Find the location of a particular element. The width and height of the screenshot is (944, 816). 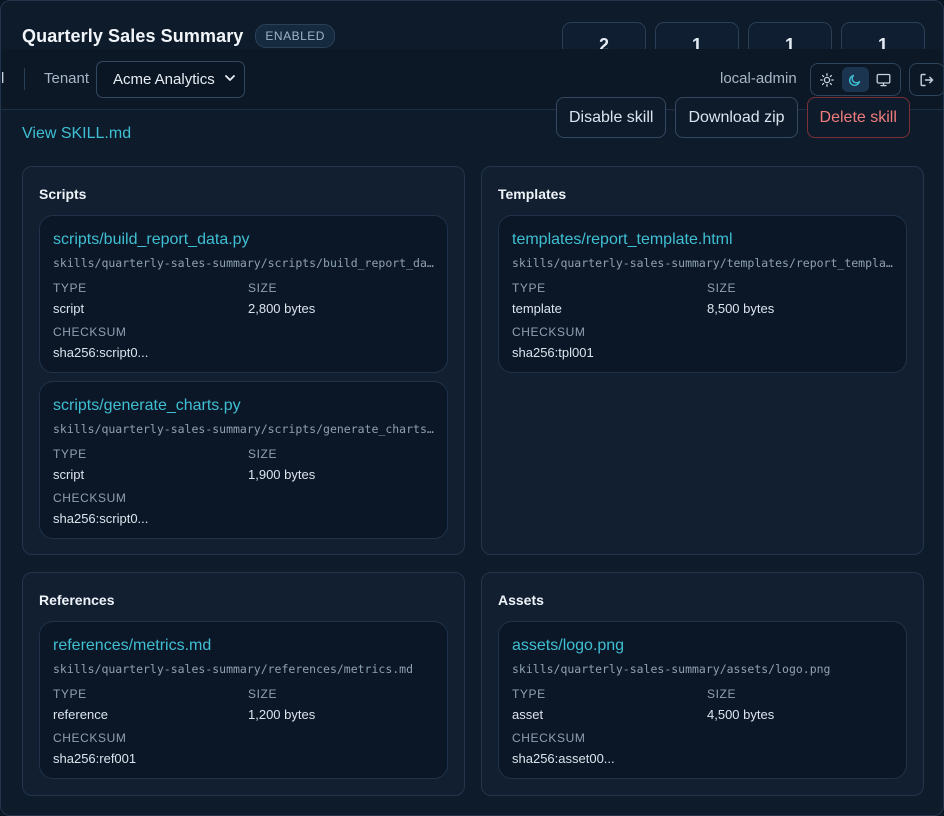

chevron-down-icon is located at coordinates (230, 78).